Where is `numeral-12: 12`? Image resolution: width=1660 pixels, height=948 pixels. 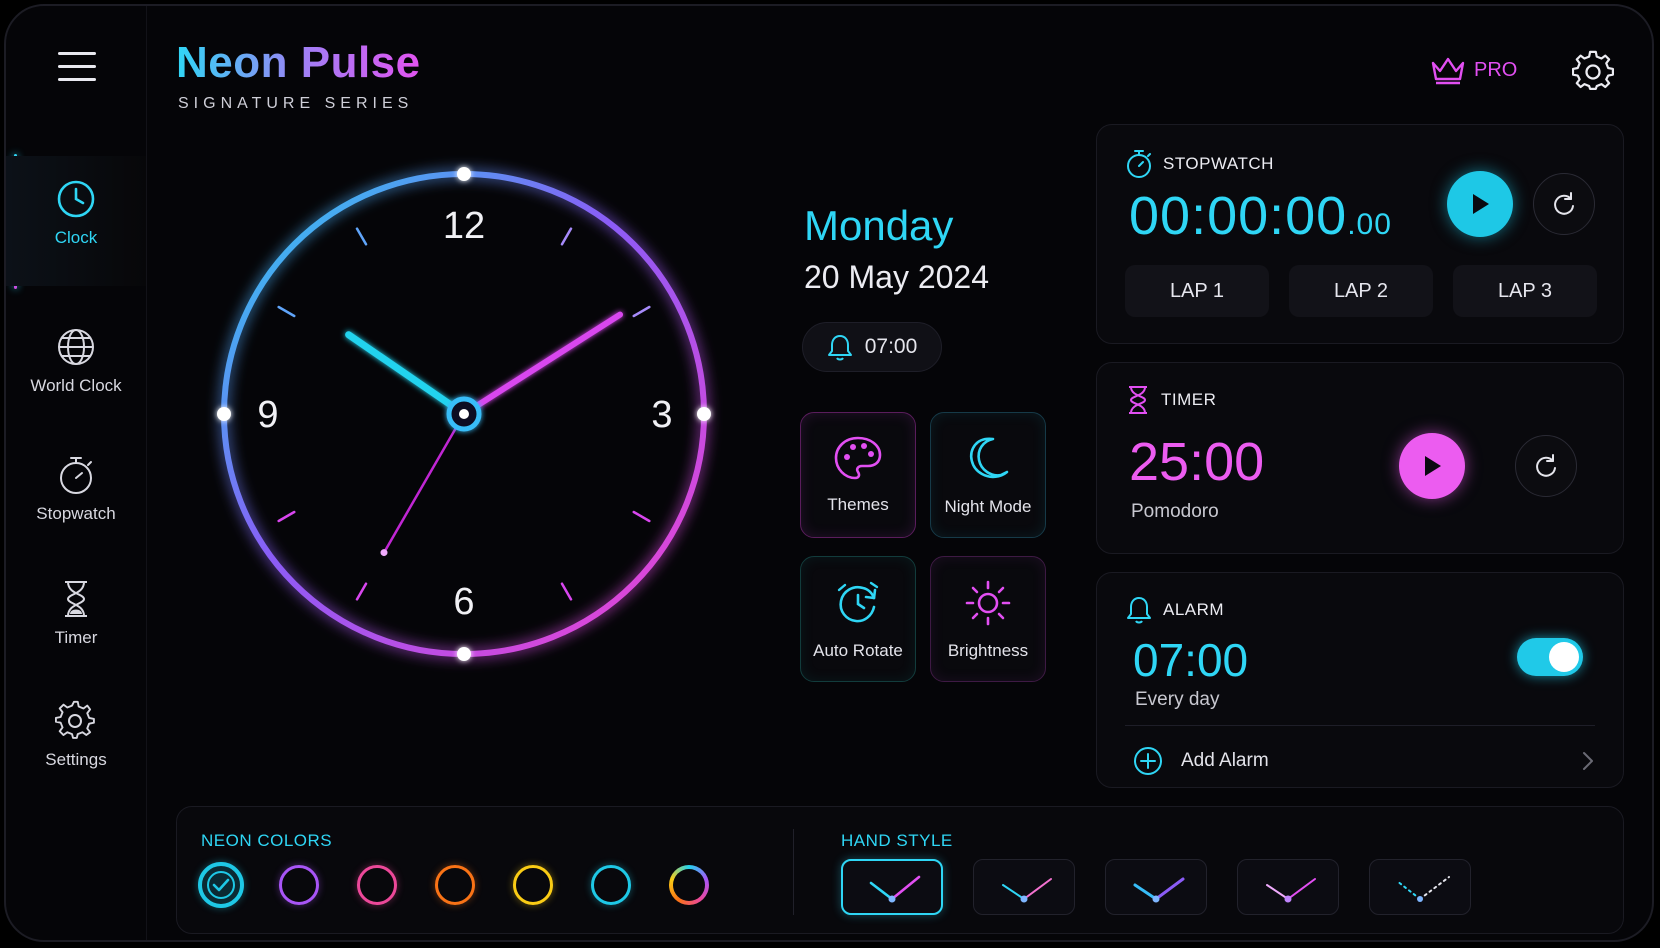
numeral-12: 12 is located at coordinates (464, 226).